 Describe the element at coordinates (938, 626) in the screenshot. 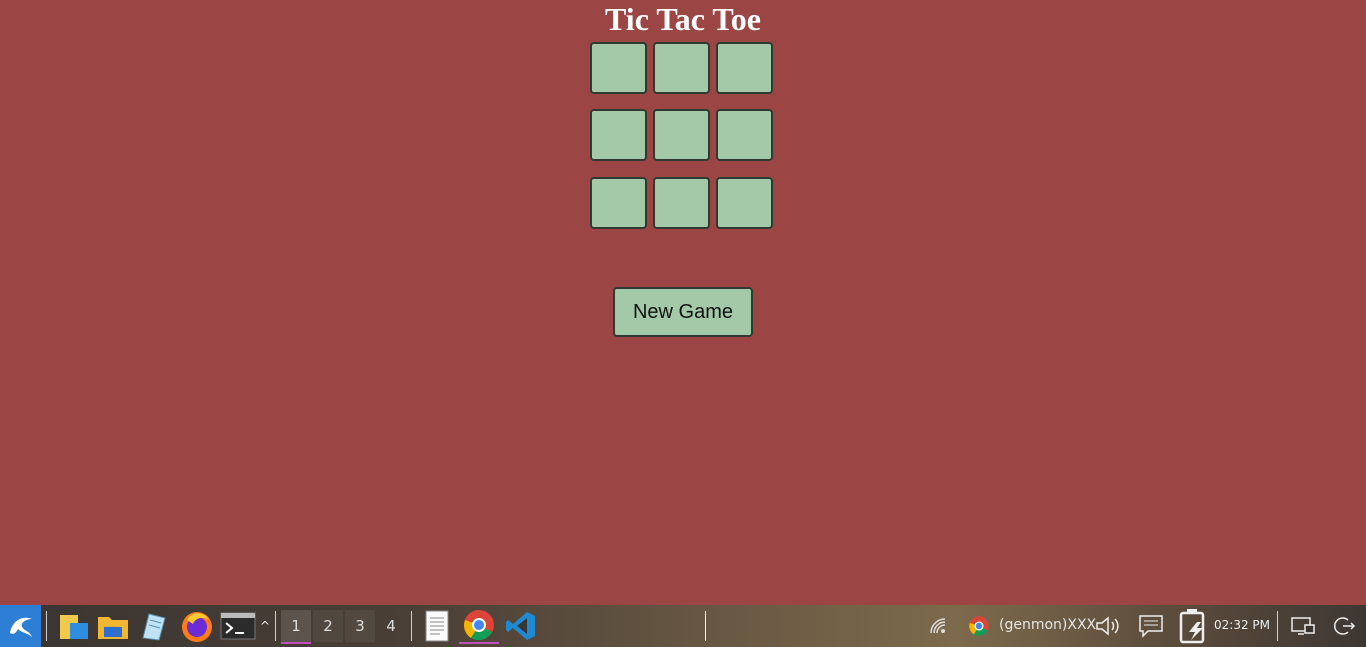

I see `network-icon` at that location.